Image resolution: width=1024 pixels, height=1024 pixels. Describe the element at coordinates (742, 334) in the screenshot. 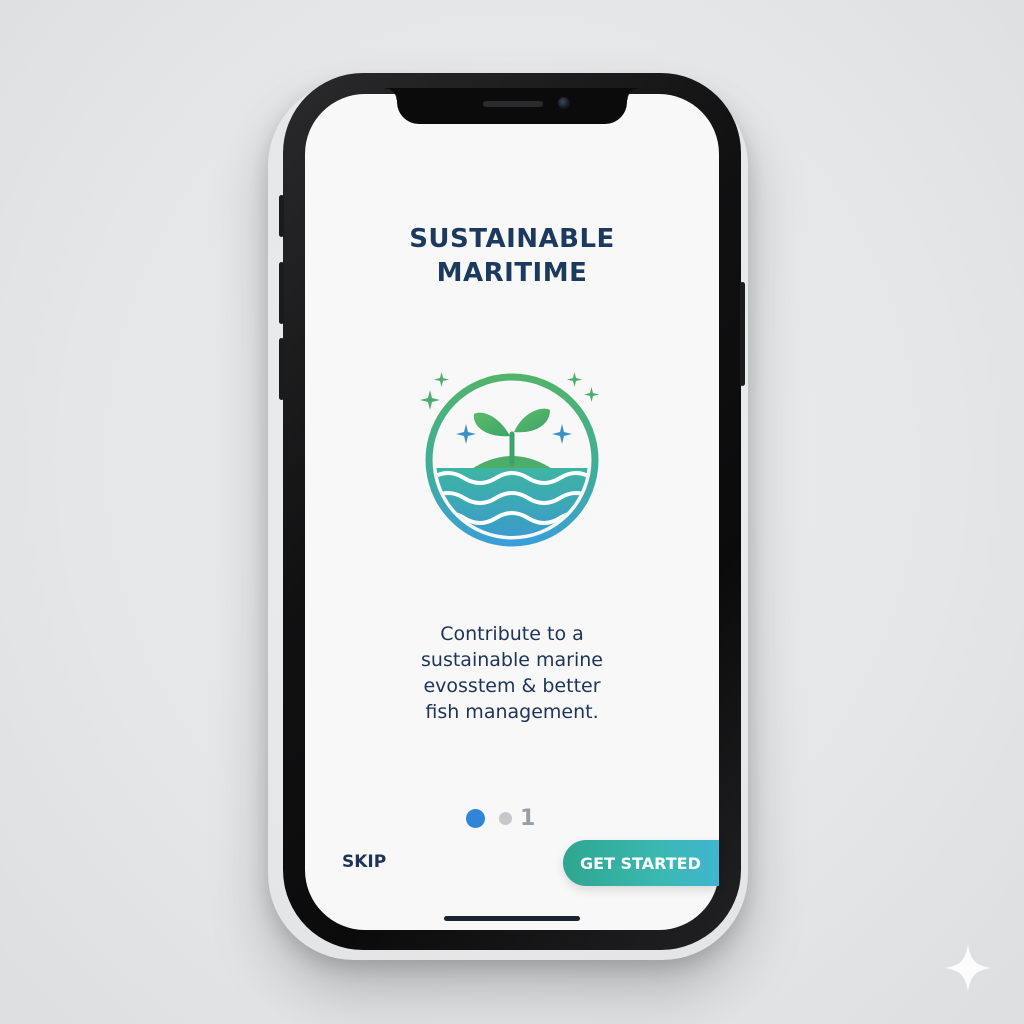

I see `power-button` at that location.